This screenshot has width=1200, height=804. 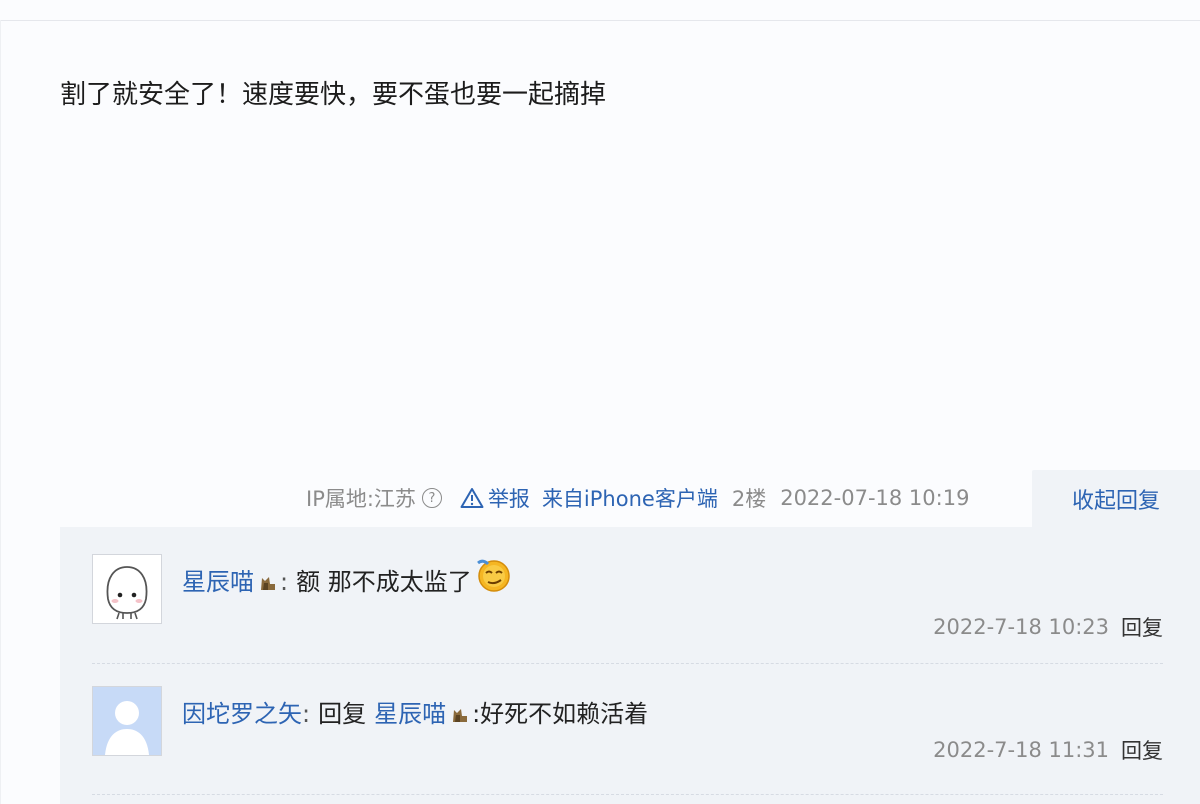 What do you see at coordinates (630, 498) in the screenshot?
I see `client-link: 来自iPhone客户端` at bounding box center [630, 498].